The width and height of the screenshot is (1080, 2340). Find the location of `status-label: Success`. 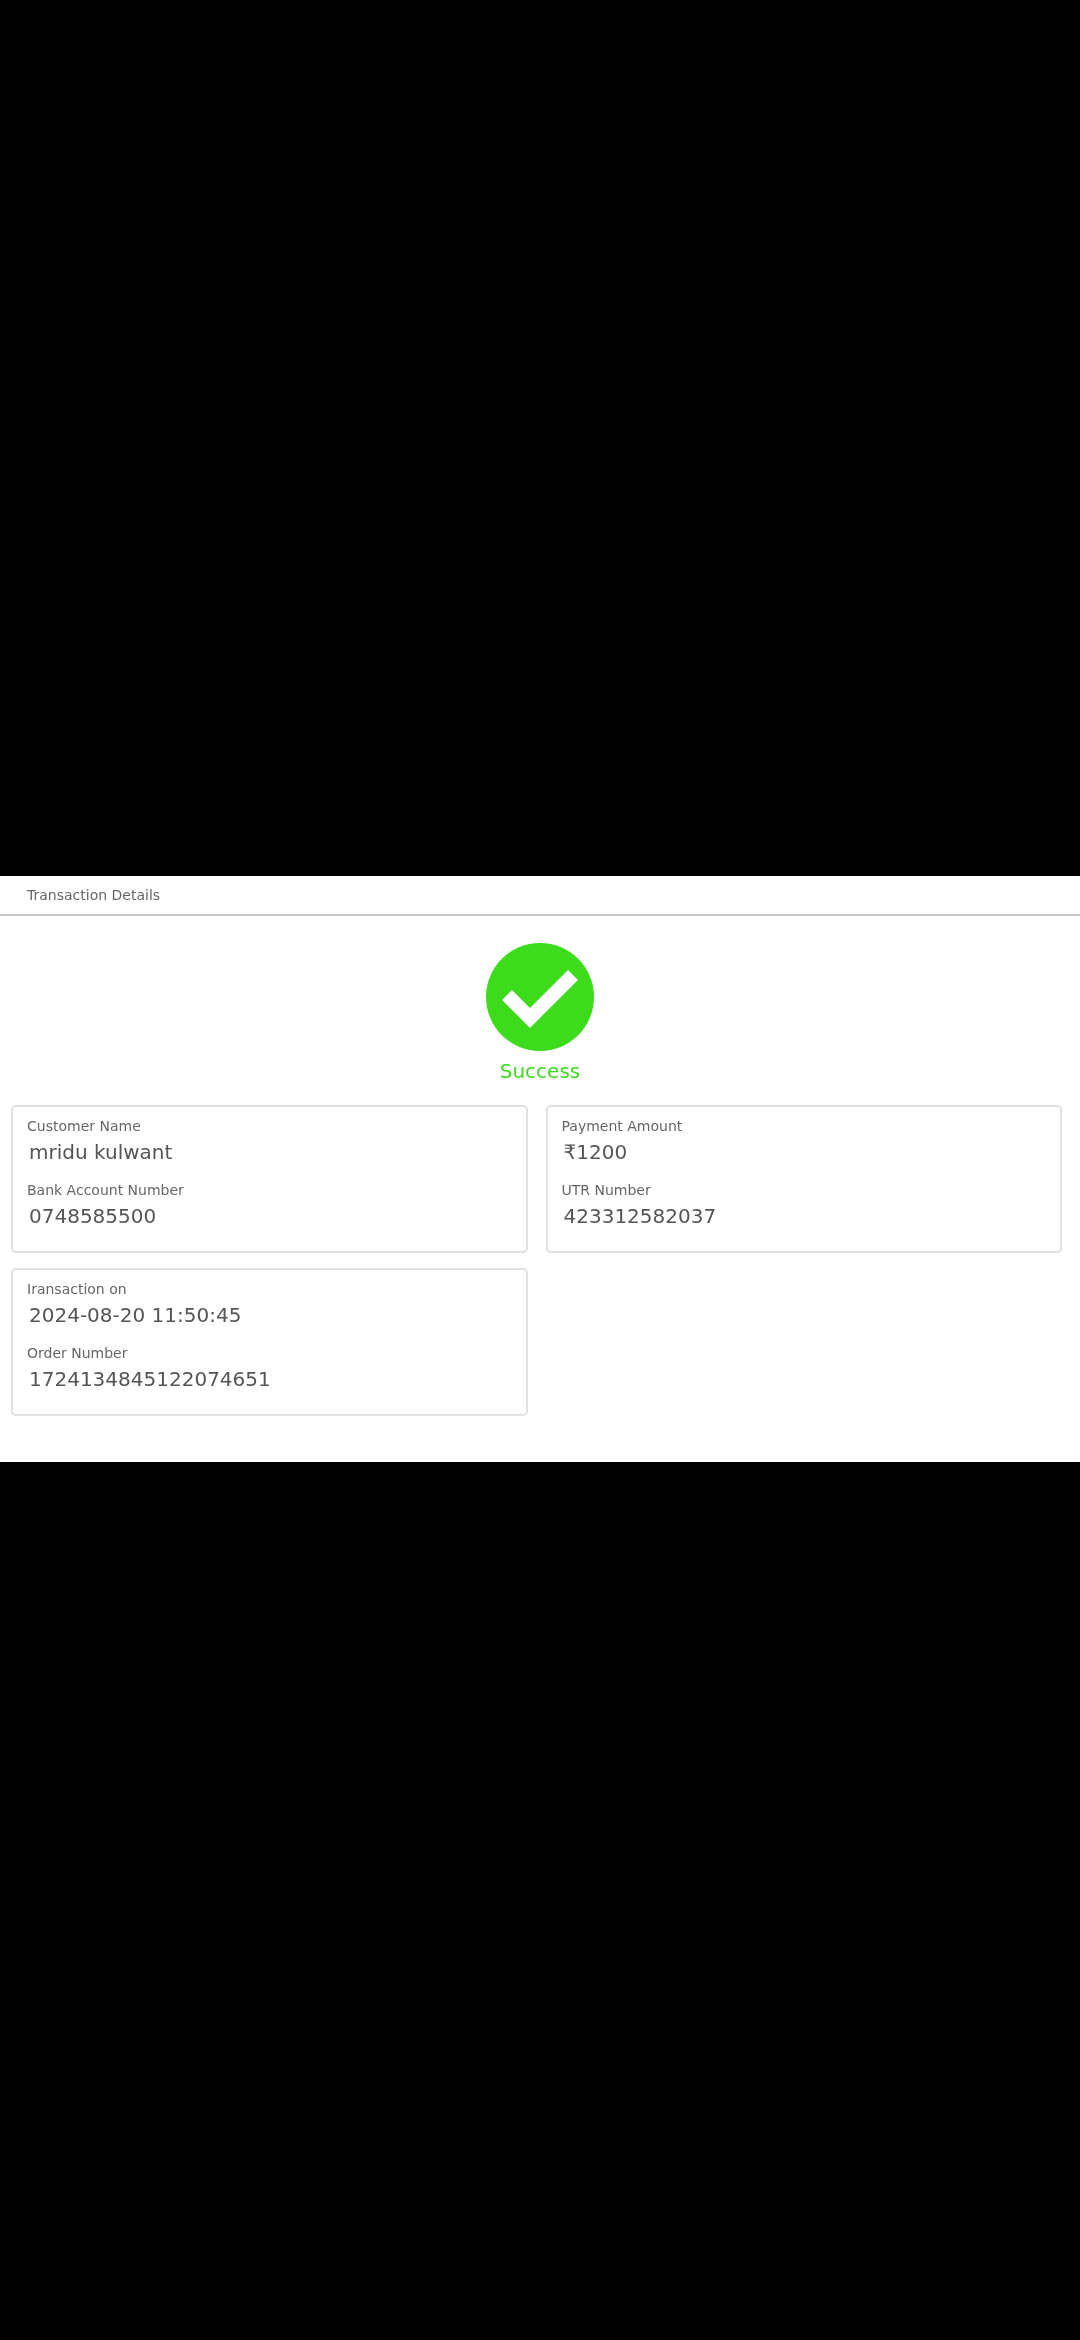

status-label: Success is located at coordinates (540, 1071).